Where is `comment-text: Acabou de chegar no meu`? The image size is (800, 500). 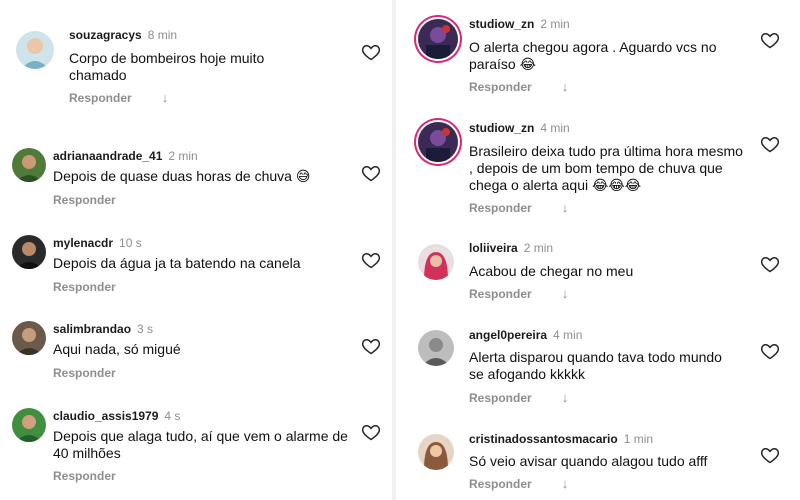
comment-text: Acabou de chegar no meu is located at coordinates (551, 271).